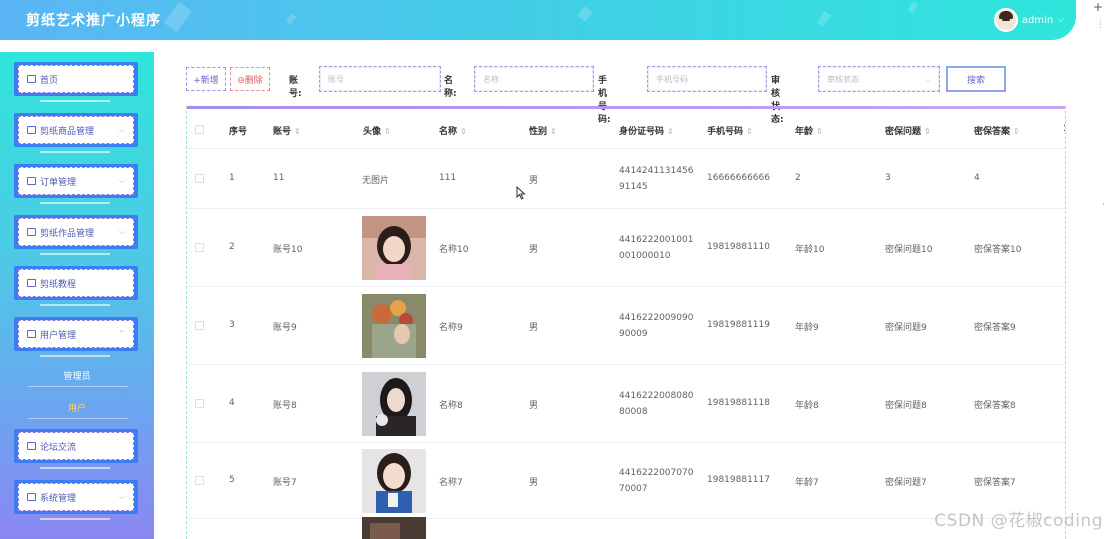  Describe the element at coordinates (31, 283) in the screenshot. I see `book-icon` at that location.